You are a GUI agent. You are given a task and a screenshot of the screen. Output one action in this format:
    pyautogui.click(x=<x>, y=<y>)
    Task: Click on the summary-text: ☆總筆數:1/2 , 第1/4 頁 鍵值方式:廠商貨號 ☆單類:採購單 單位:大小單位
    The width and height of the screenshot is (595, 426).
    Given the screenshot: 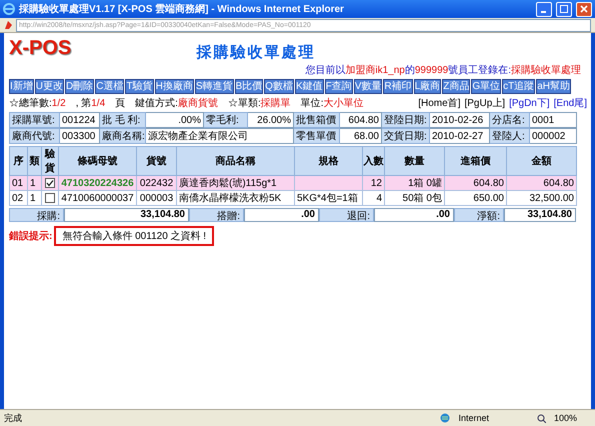 What is the action you would take?
    pyautogui.click(x=186, y=103)
    